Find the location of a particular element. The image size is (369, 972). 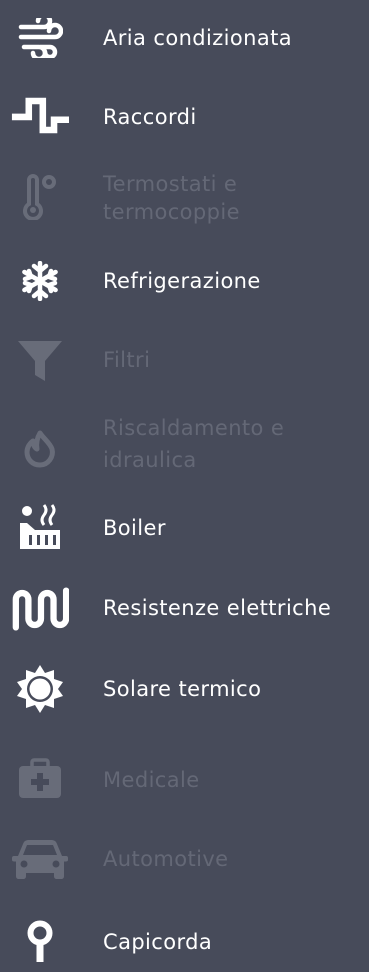

menu-item-medicale: Medicale is located at coordinates (184, 780).